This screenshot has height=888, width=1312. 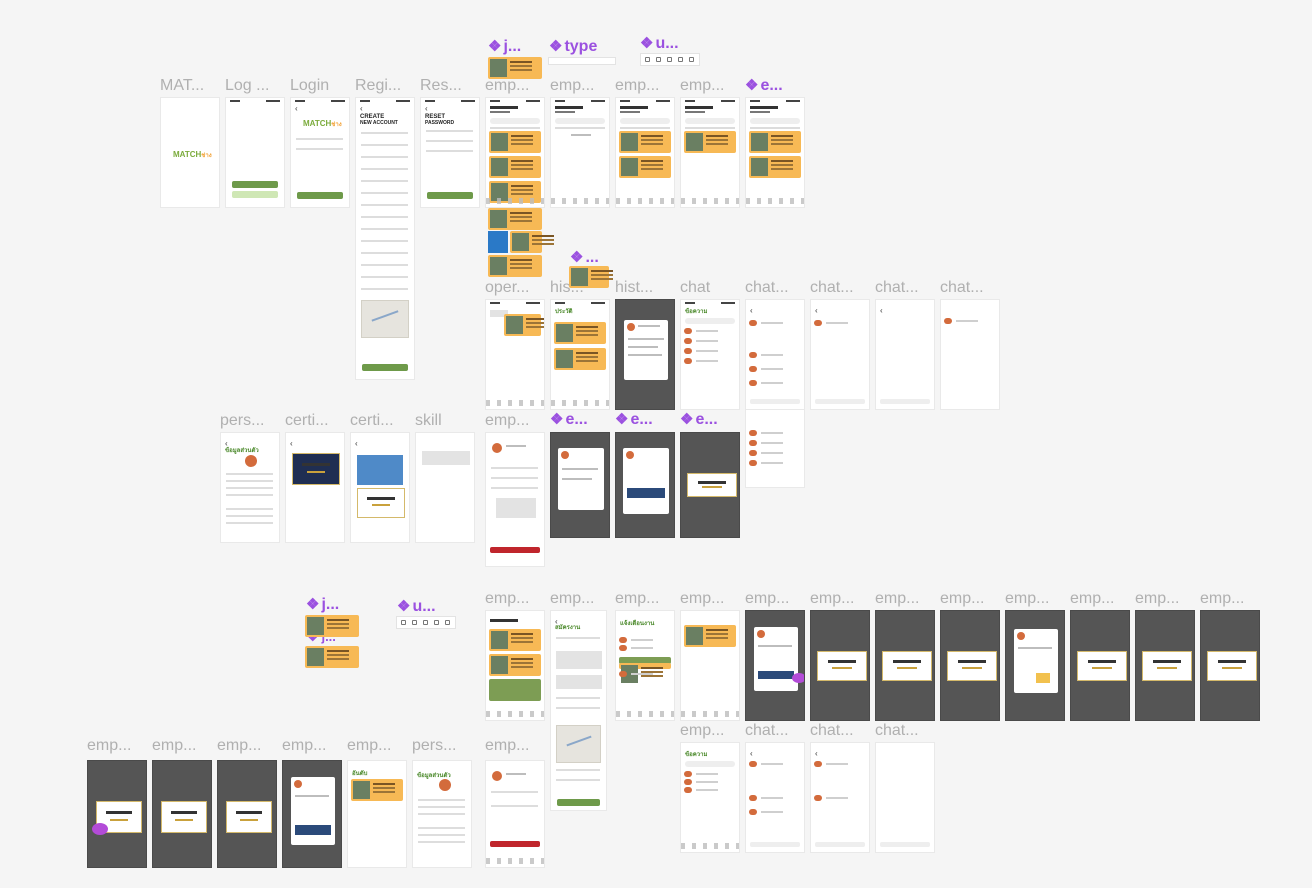 What do you see at coordinates (450, 195) in the screenshot?
I see `confirm-button` at bounding box center [450, 195].